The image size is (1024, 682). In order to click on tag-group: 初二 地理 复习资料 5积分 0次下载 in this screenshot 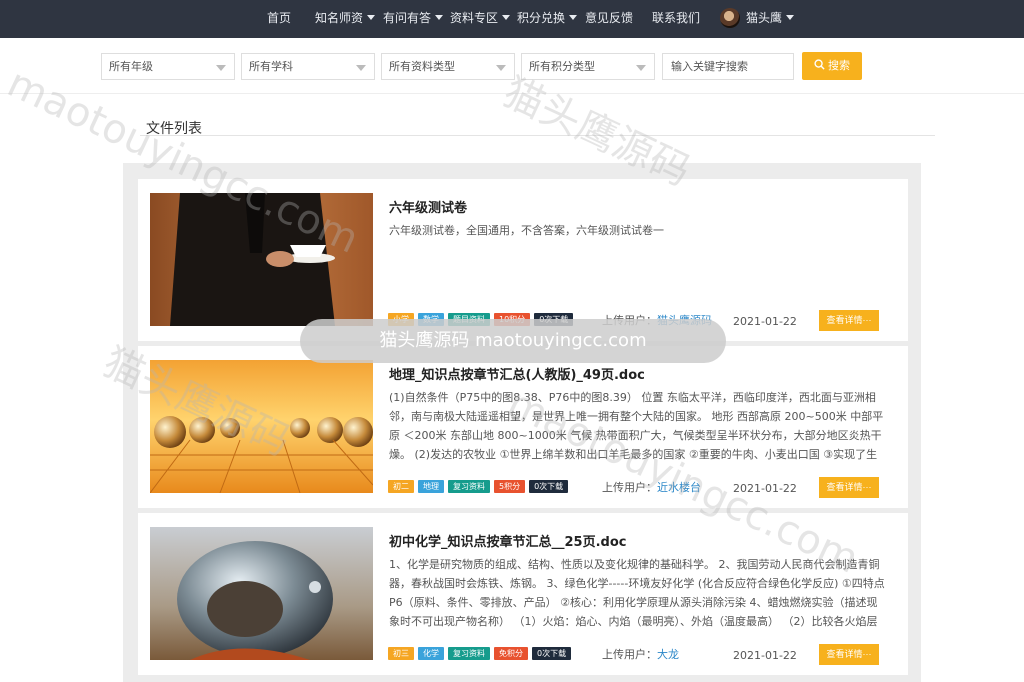, I will do `click(480, 486)`.